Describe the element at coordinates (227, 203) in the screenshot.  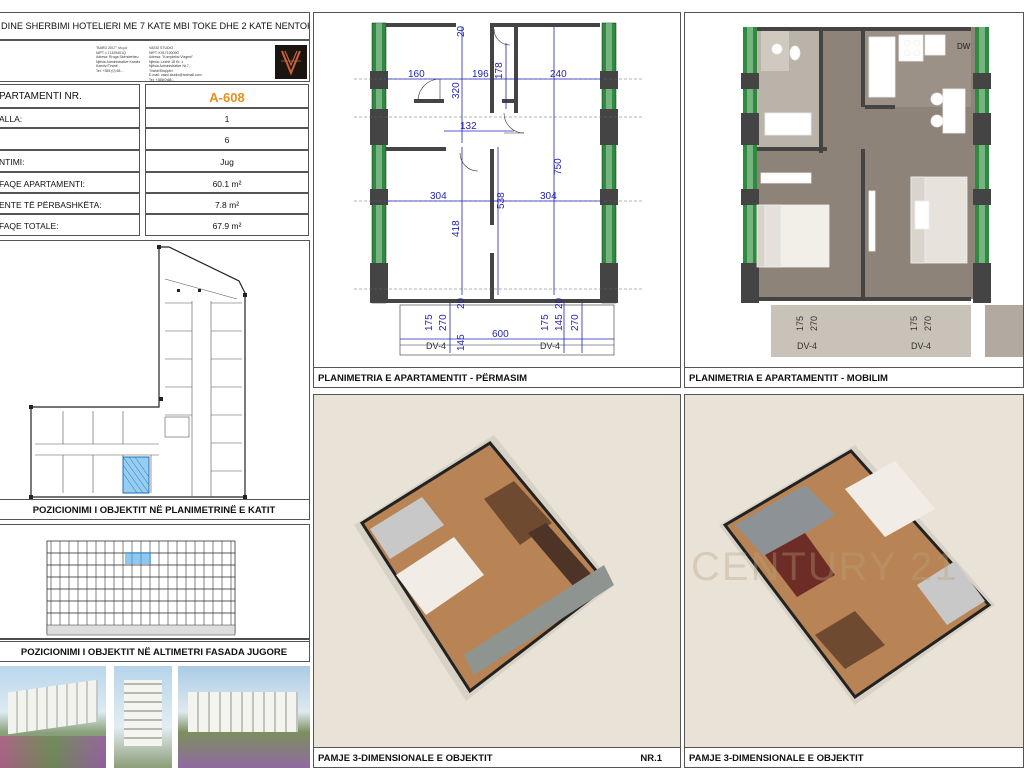
I see `info-value-common: 7.8 m²` at that location.